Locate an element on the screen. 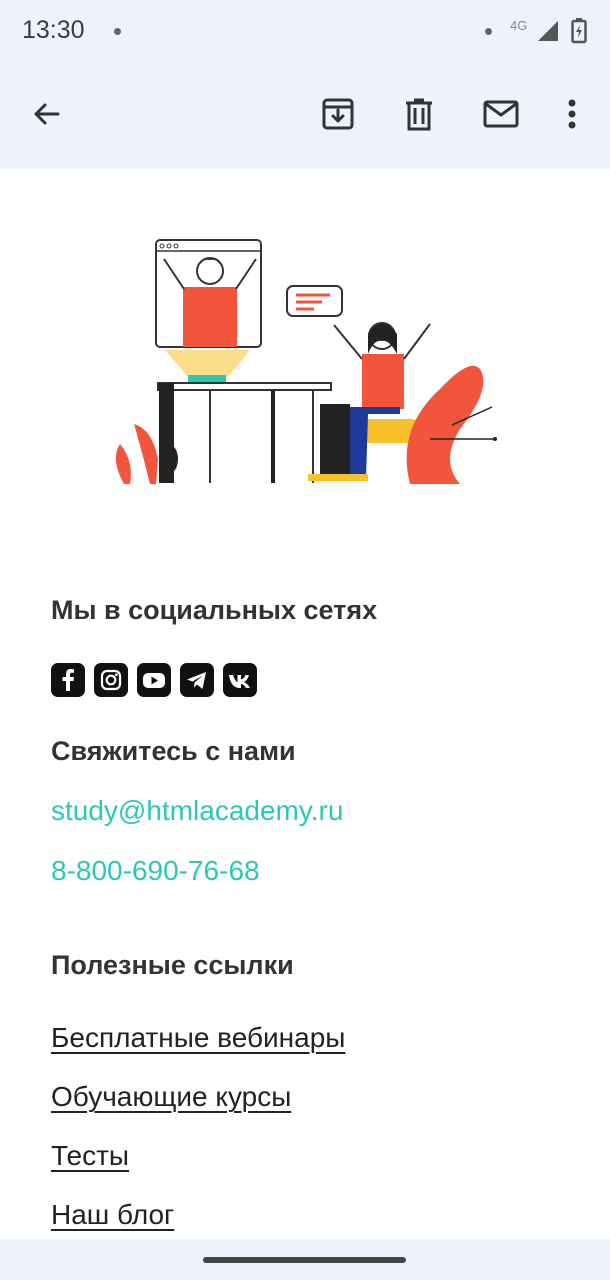 The height and width of the screenshot is (1280, 610). social-heading: Мы в социальных сетях is located at coordinates (214, 610).